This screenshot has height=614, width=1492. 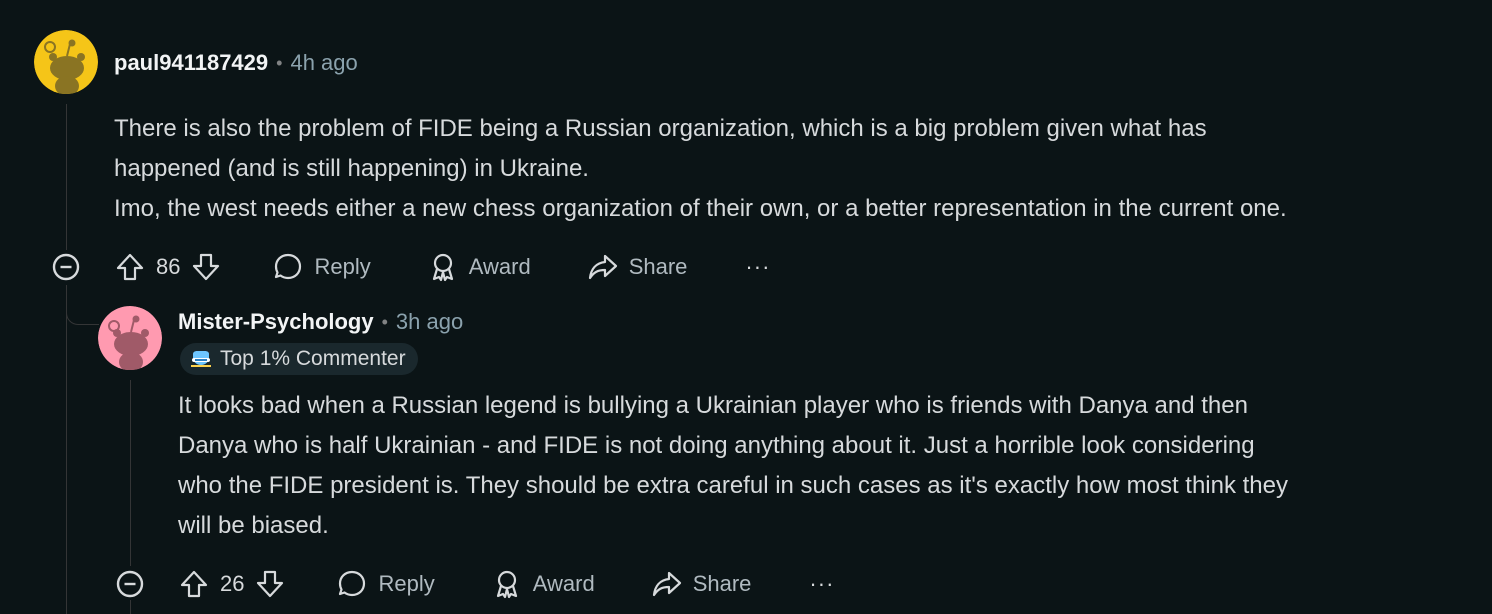 I want to click on top-commenter-icon, so click(x=201, y=359).